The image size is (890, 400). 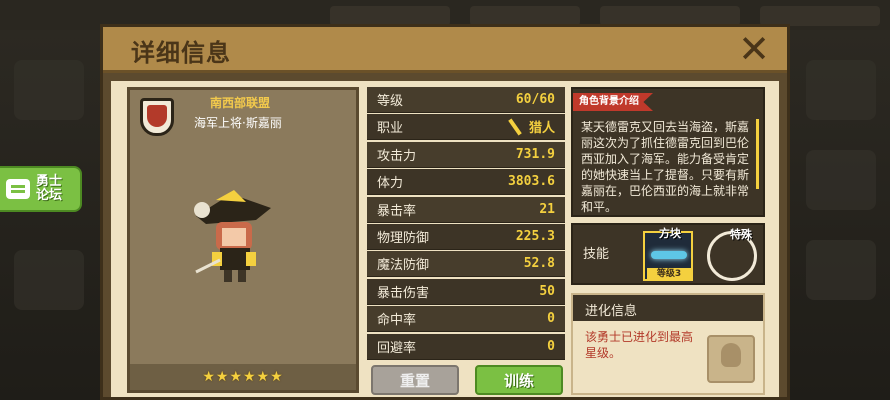 I want to click on stat-row-evasion: 回避率 0, so click(x=466, y=346).